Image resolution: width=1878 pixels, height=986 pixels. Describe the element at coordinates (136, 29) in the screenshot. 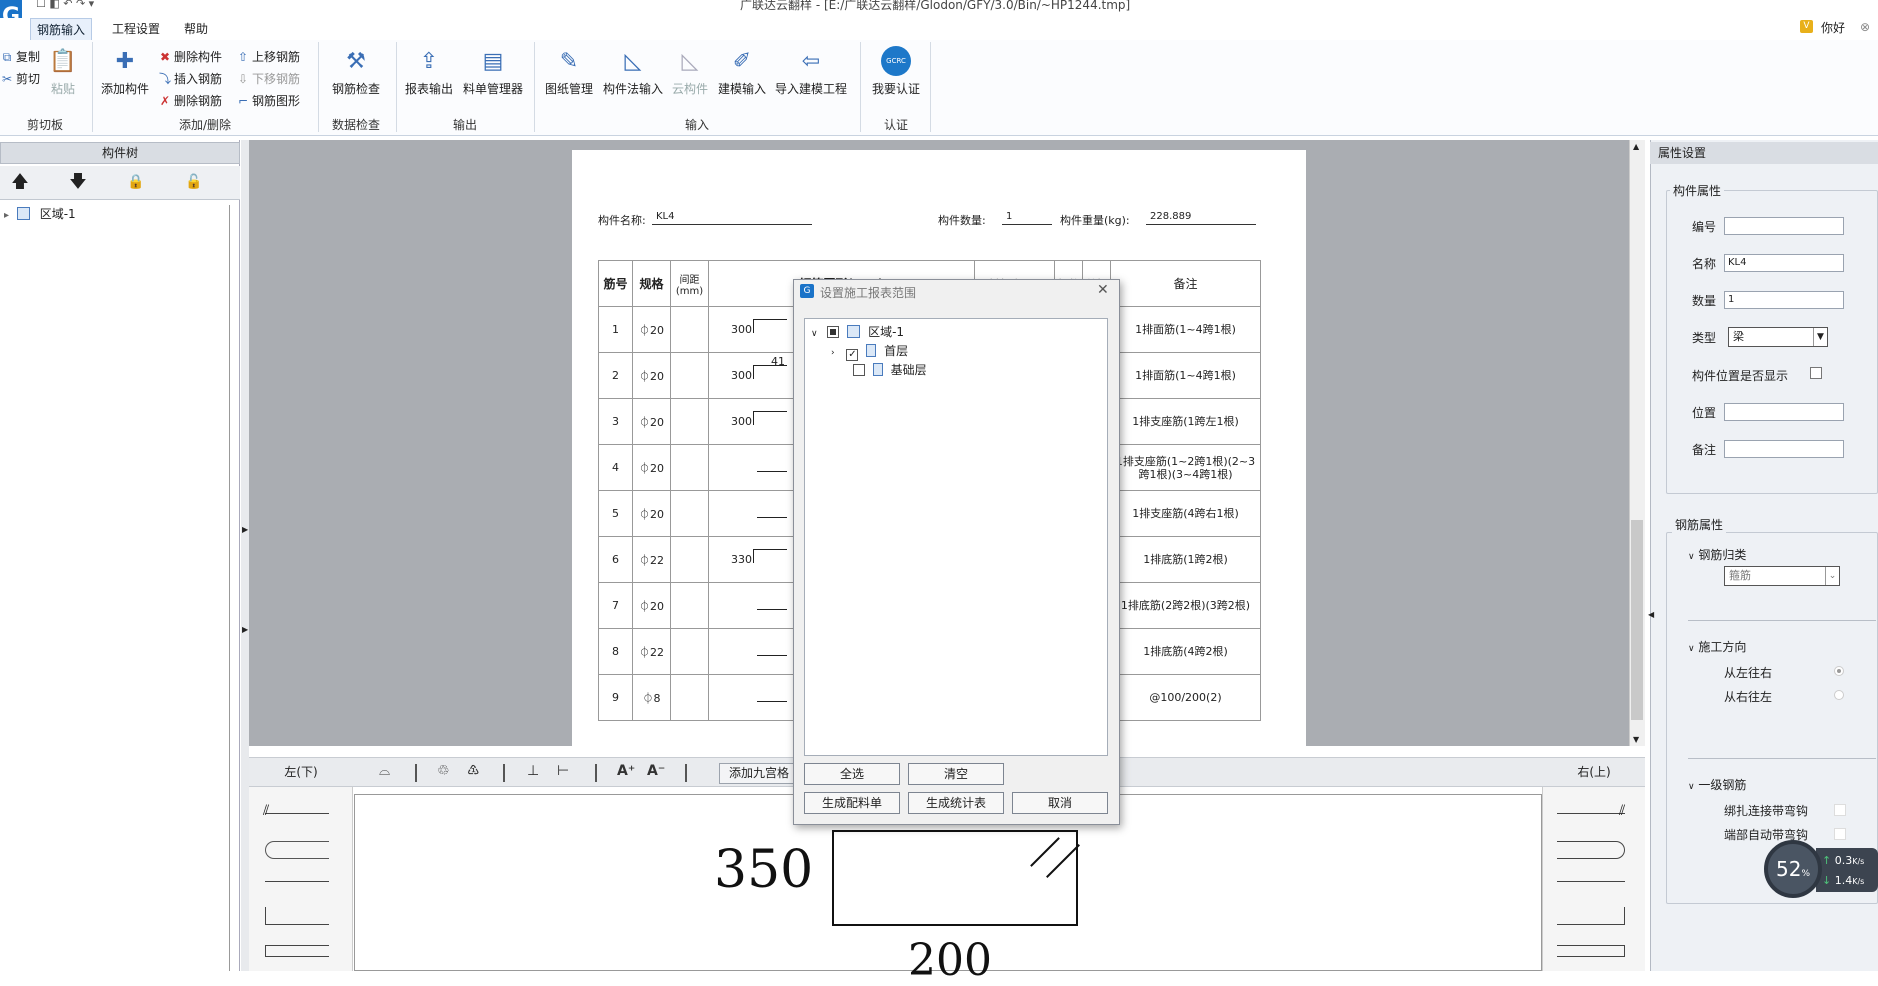

I see `tab-project-settings: 工程设置` at that location.